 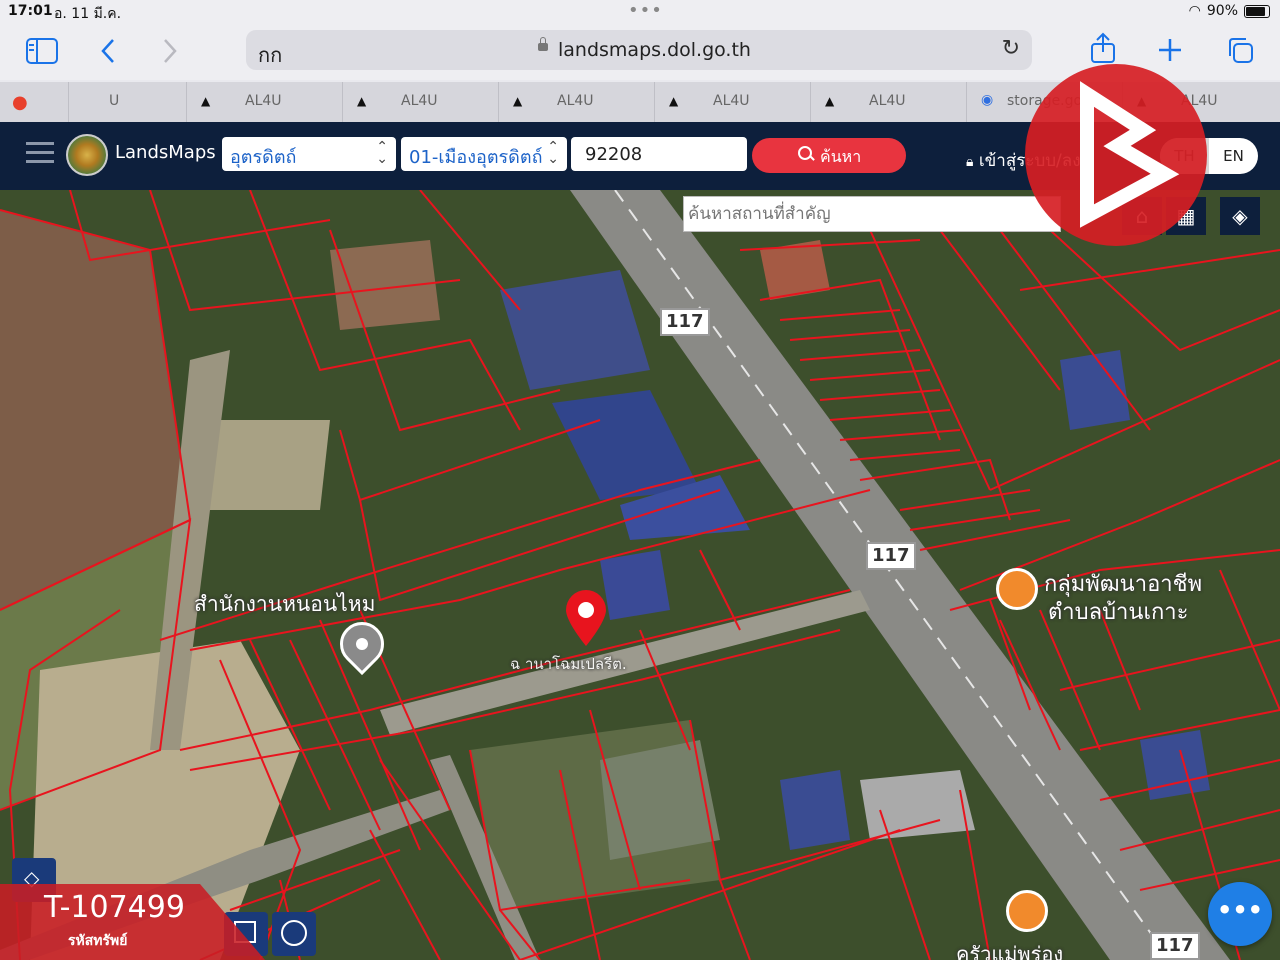 I want to click on date: อ. 11 มี.ค., so click(x=88, y=14).